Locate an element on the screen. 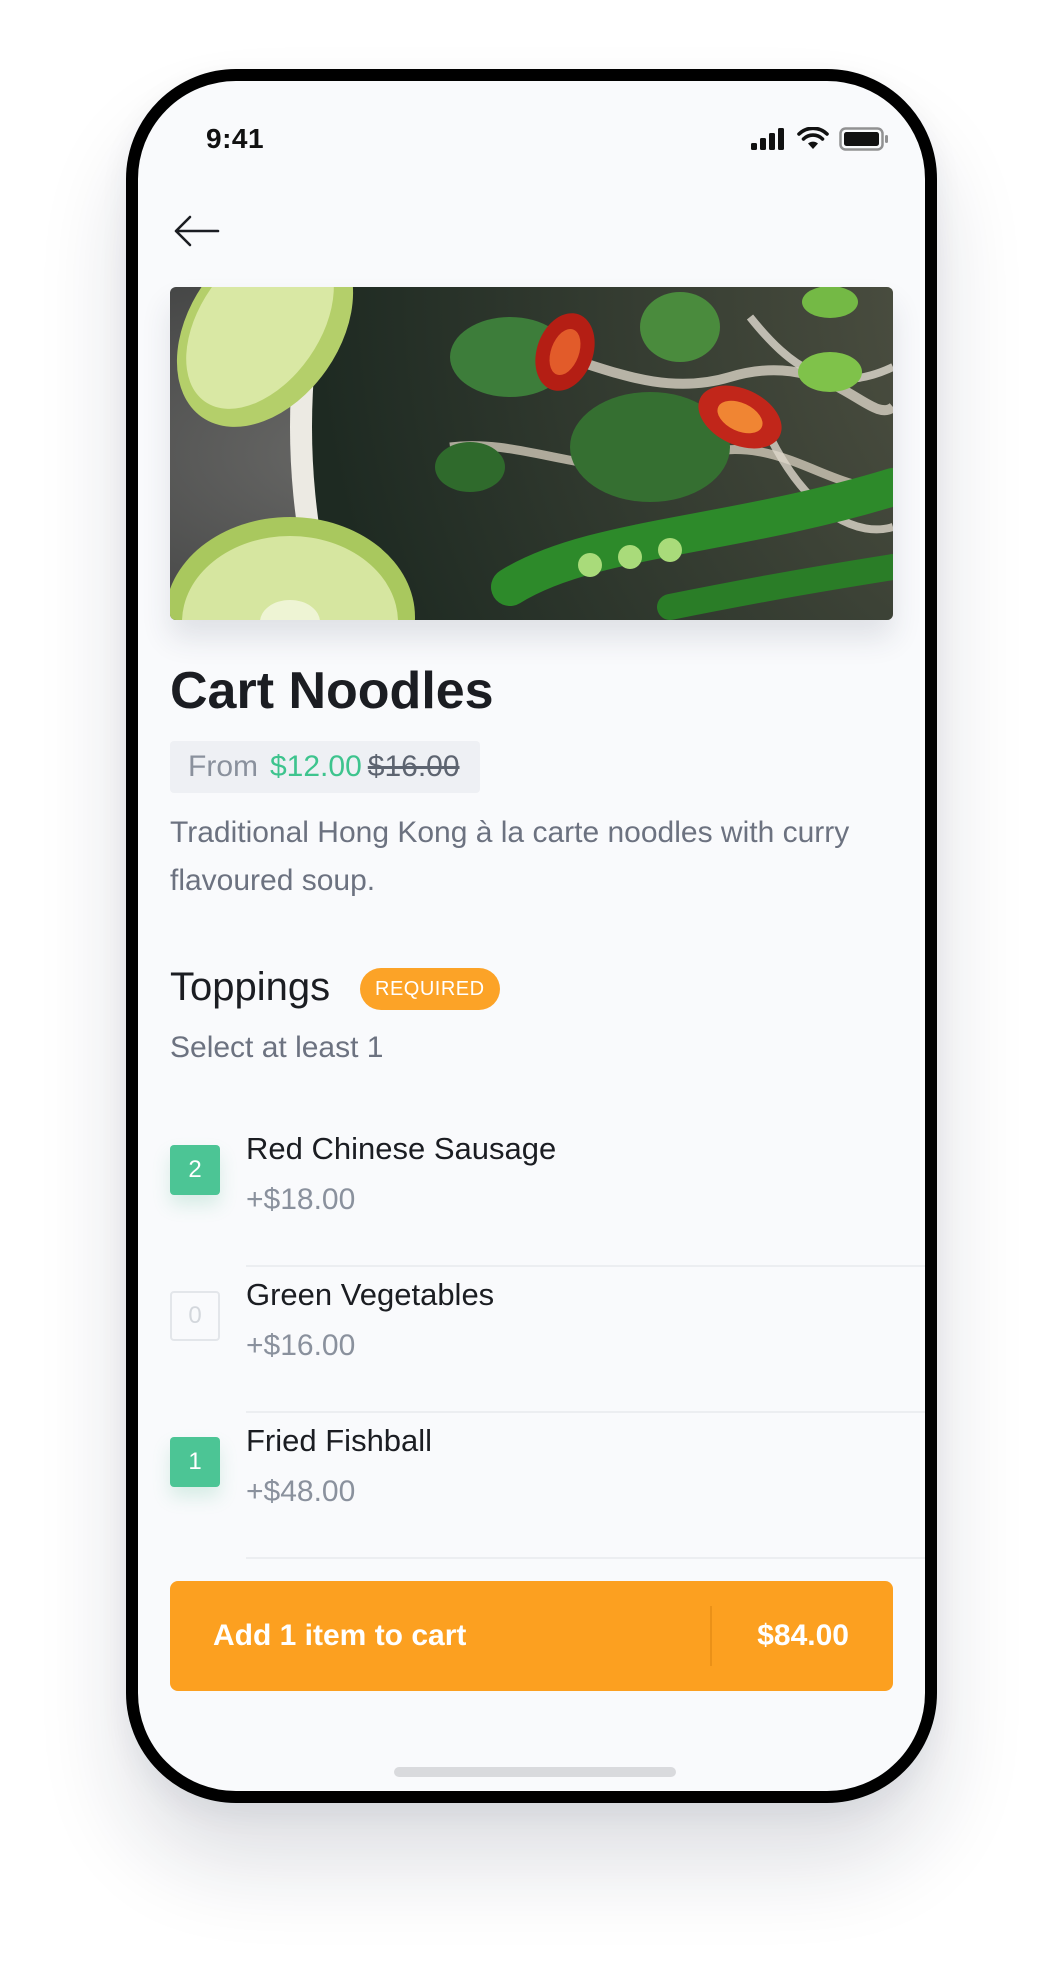 The width and height of the screenshot is (1062, 1982). status-icons is located at coordinates (820, 139).